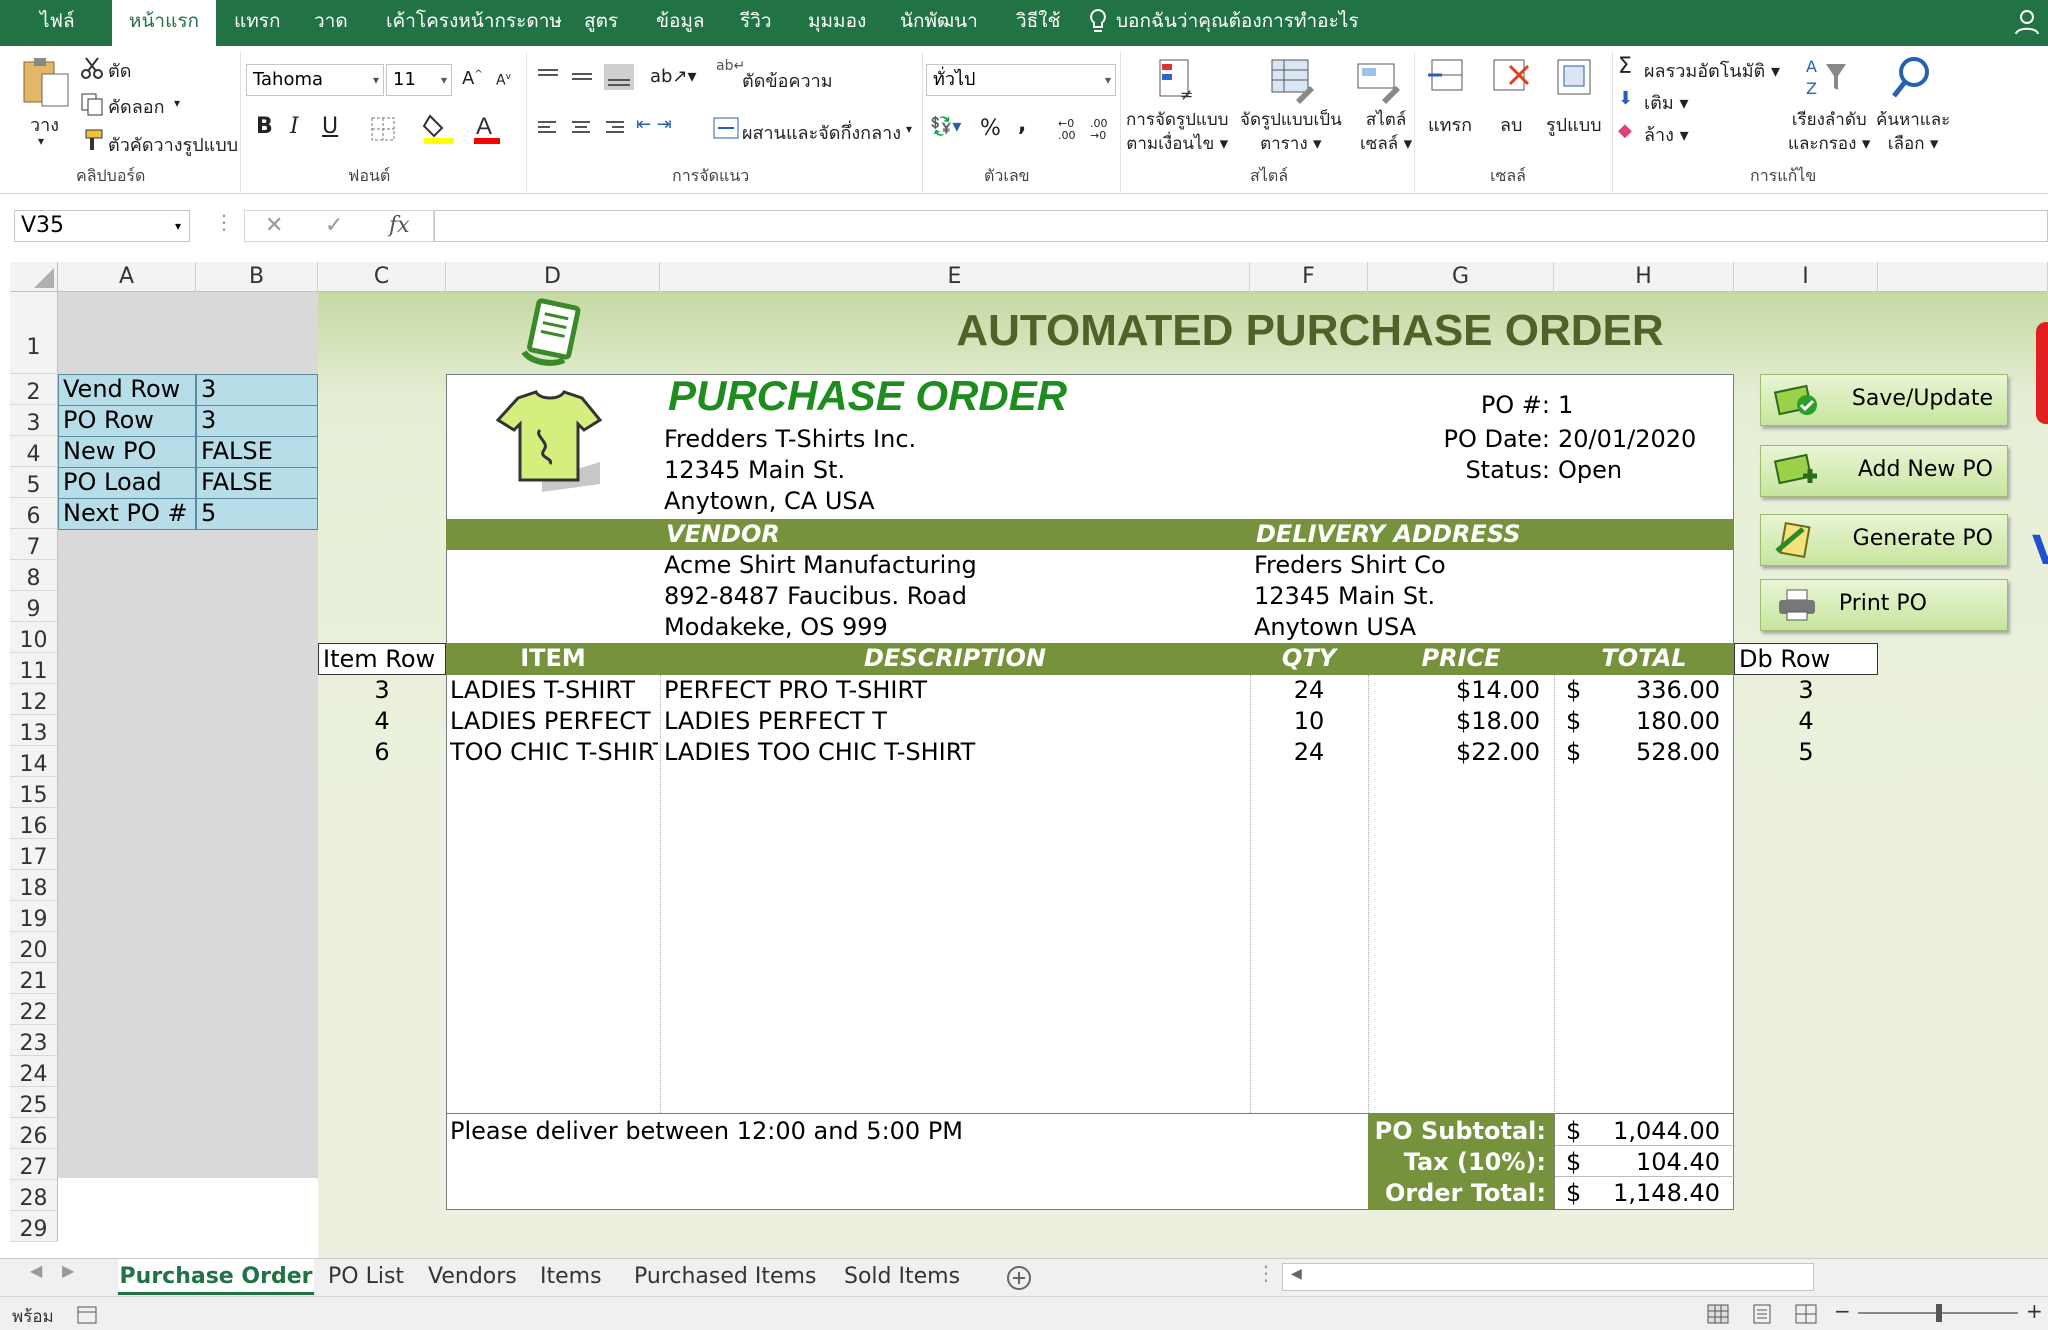  What do you see at coordinates (257, 421) in the screenshot?
I see `po-row-value: 3` at bounding box center [257, 421].